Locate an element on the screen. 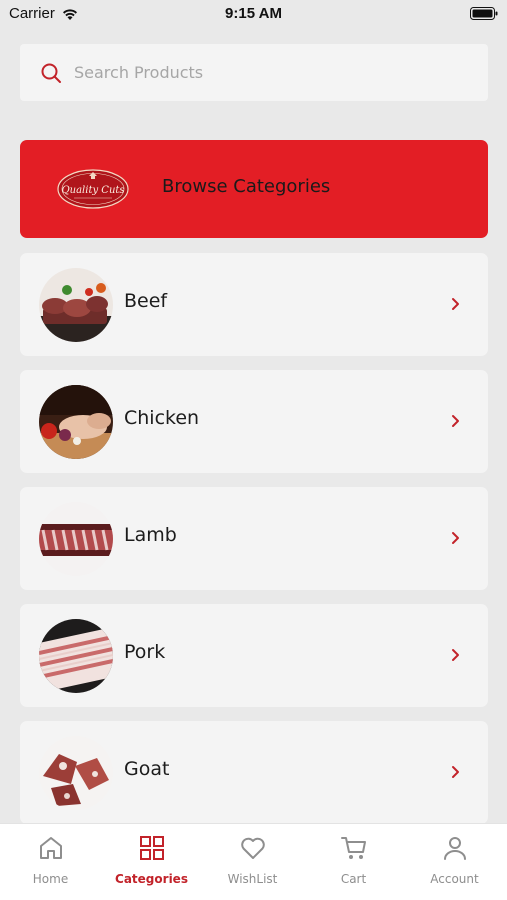 This screenshot has height=900, width=507. home-icon is located at coordinates (51, 848).